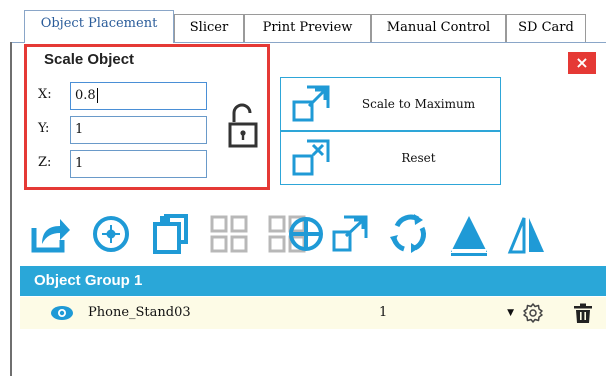 This screenshot has width=606, height=376. I want to click on reset-label: Reset, so click(418, 158).